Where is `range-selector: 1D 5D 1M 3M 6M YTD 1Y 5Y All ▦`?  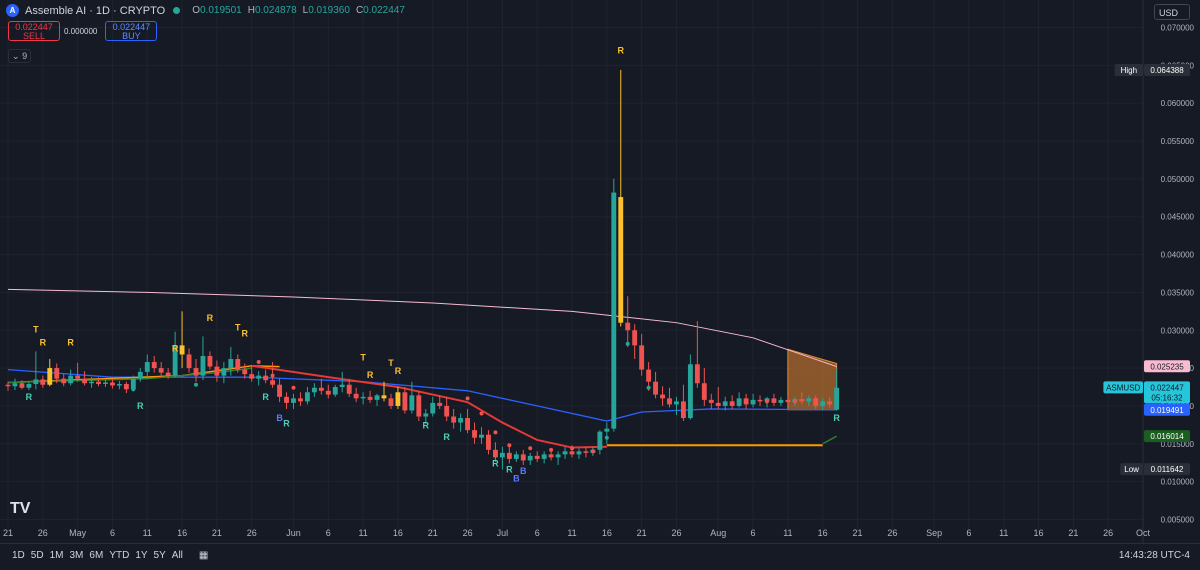 range-selector: 1D 5D 1M 3M 6M YTD 1Y 5Y All ▦ is located at coordinates (110, 555).